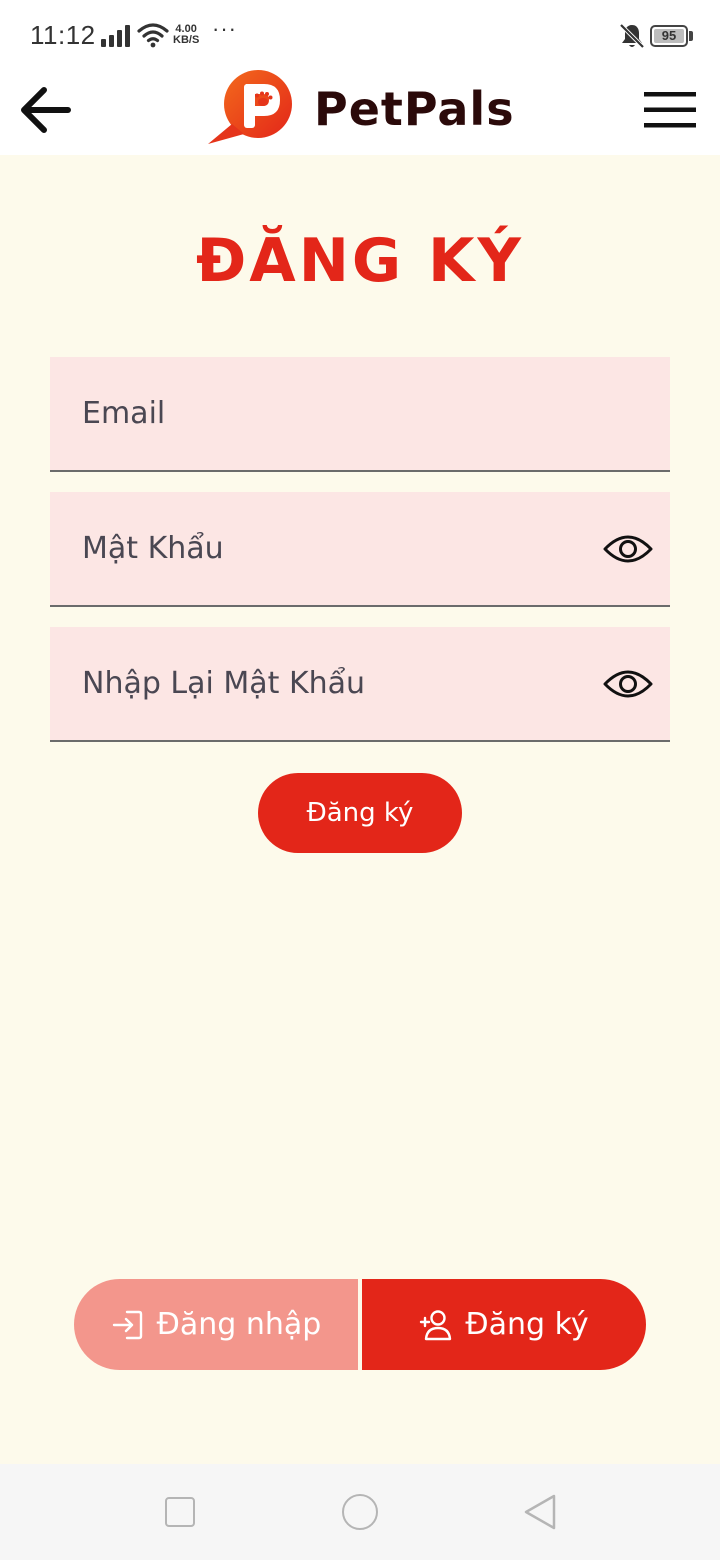 The image size is (720, 1560). Describe the element at coordinates (115, 36) in the screenshot. I see `signal-icon` at that location.